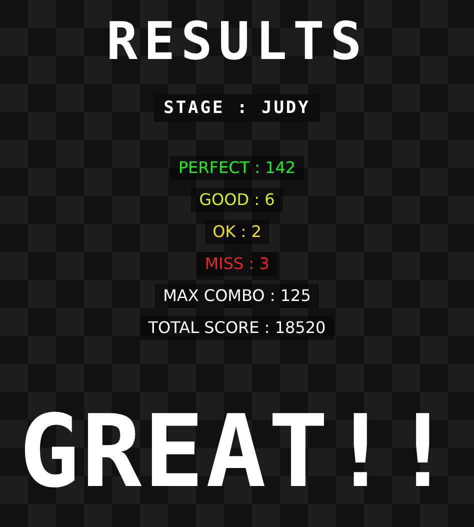 The image size is (474, 527). Describe the element at coordinates (237, 42) in the screenshot. I see `results-title: RESULTS` at that location.